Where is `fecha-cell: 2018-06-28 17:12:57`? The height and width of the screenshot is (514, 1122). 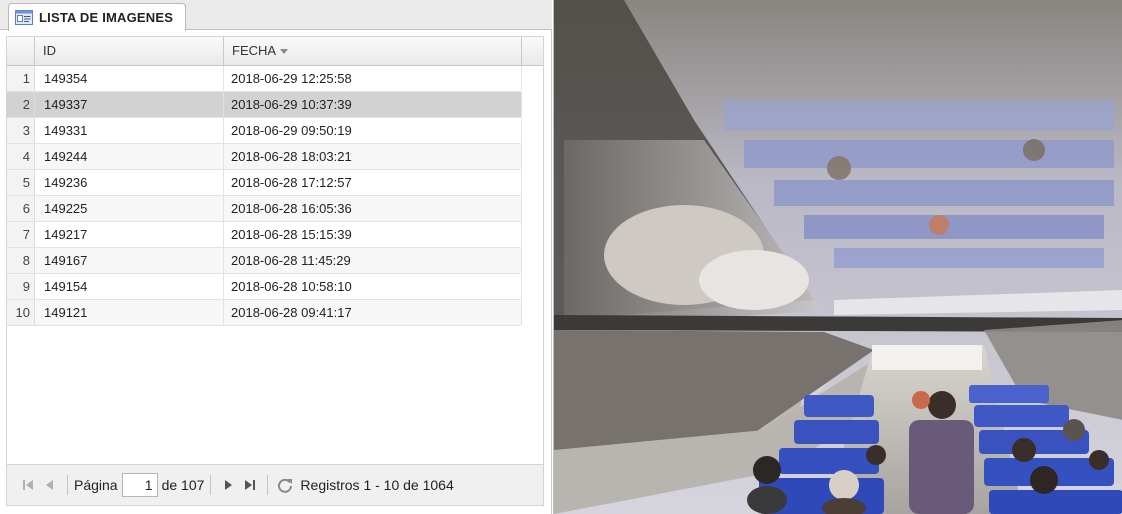 fecha-cell: 2018-06-28 17:12:57 is located at coordinates (373, 182).